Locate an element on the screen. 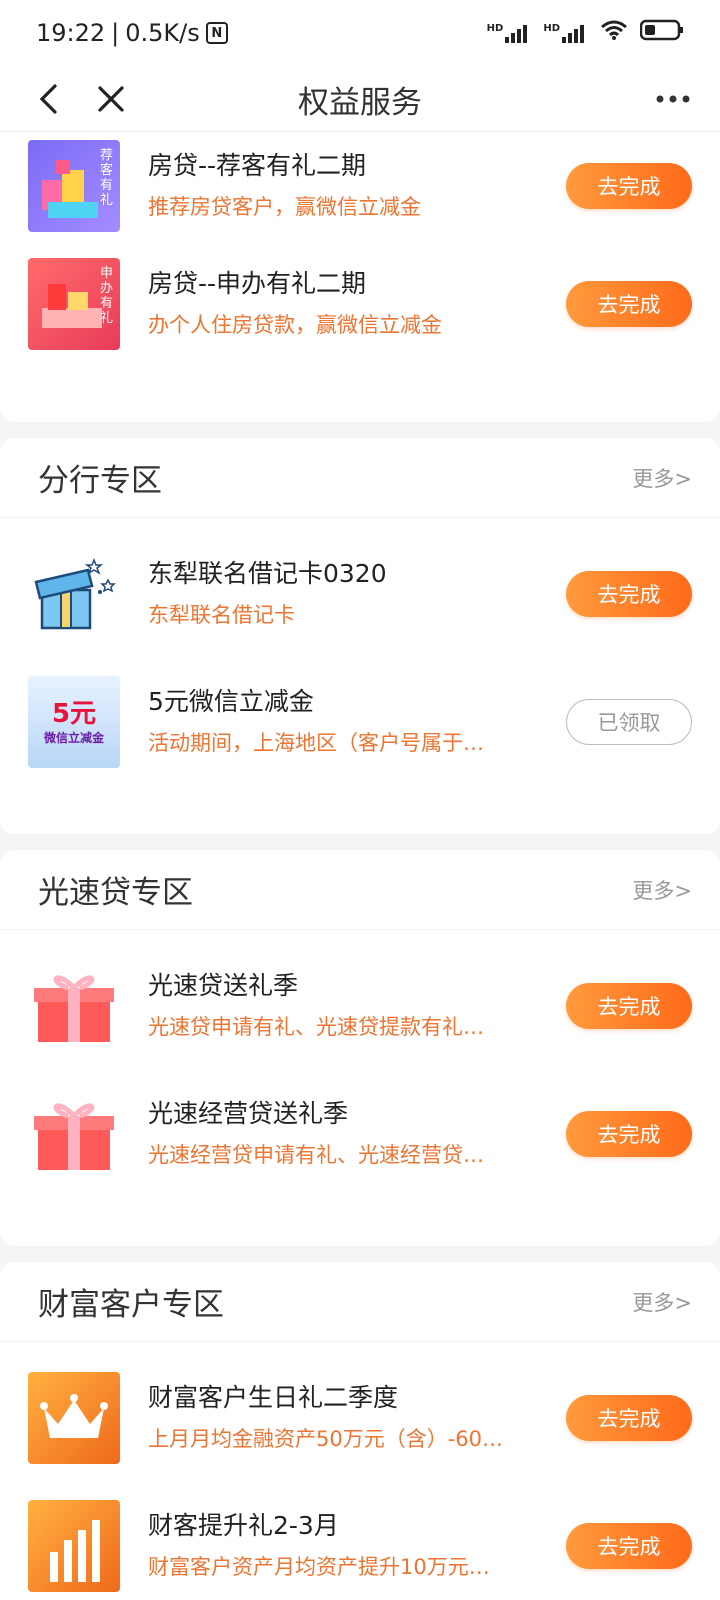 Image resolution: width=720 pixels, height=1600 pixels. close-icon is located at coordinates (111, 98).